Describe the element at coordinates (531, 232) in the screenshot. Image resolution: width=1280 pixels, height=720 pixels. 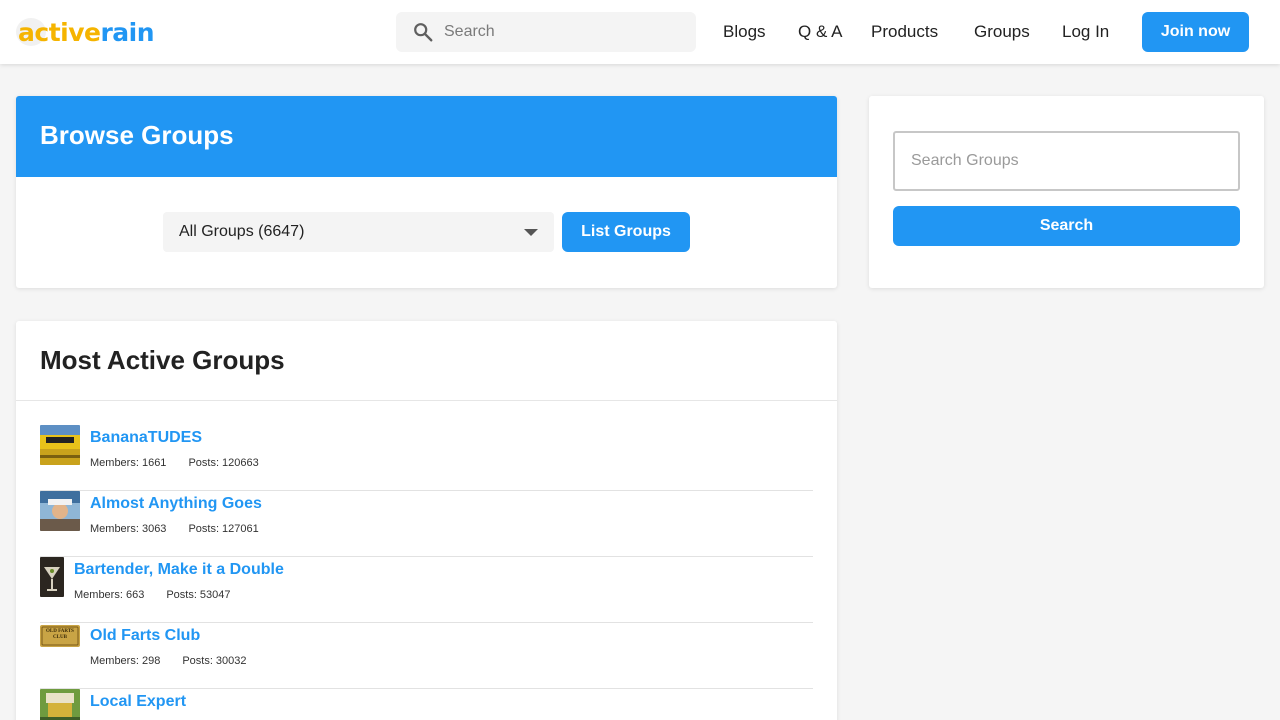
I see `dropdown-caret-icon` at that location.